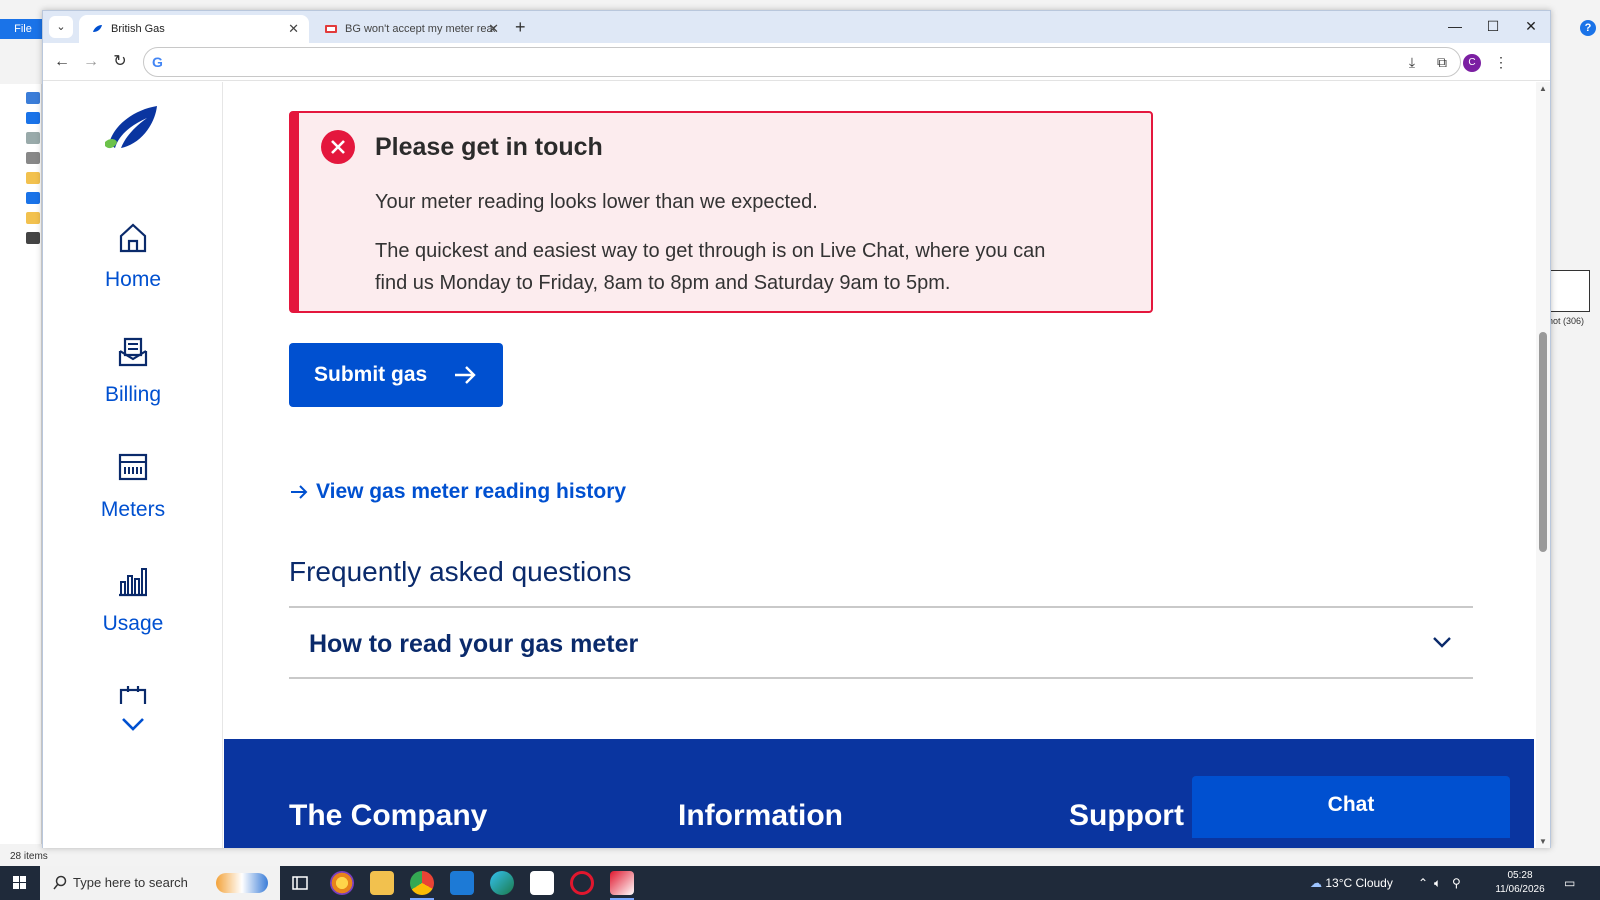 The width and height of the screenshot is (1600, 900). What do you see at coordinates (338, 147) in the screenshot?
I see `error-x-icon` at bounding box center [338, 147].